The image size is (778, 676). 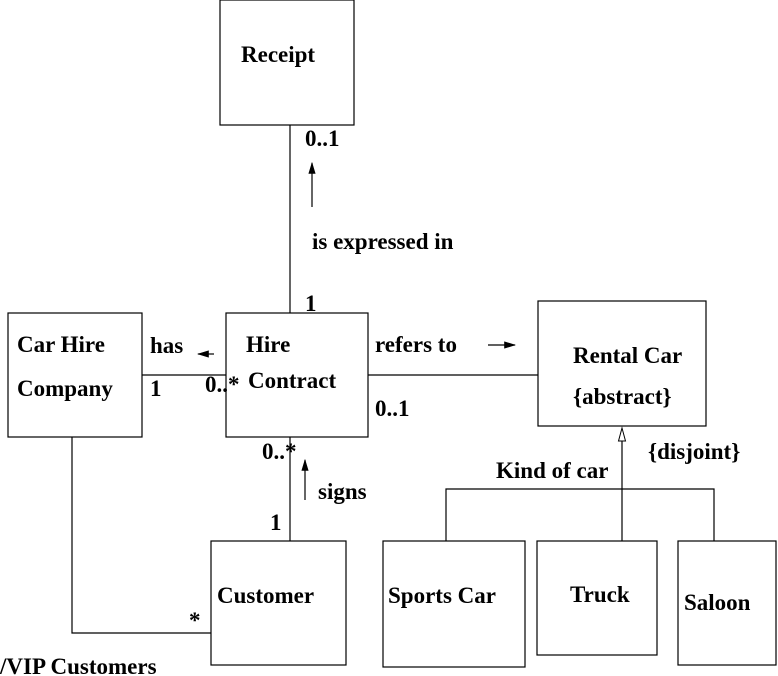 I want to click on class-rental-car: Rental Car {abstract}, so click(x=622, y=363).